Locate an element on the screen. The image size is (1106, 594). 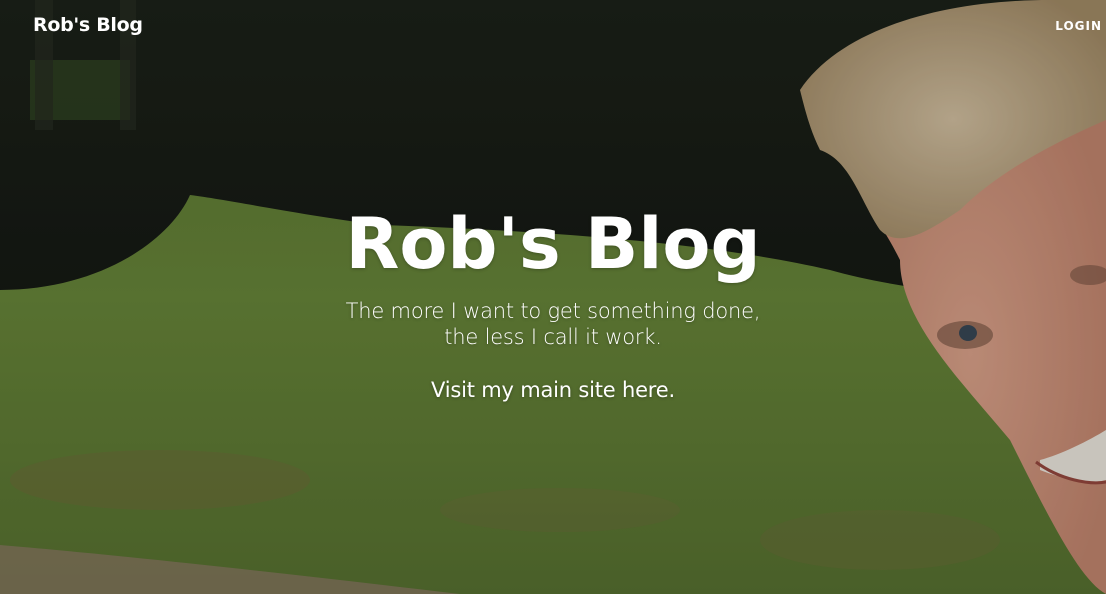
brand-link: Rob's Blog is located at coordinates (88, 25).